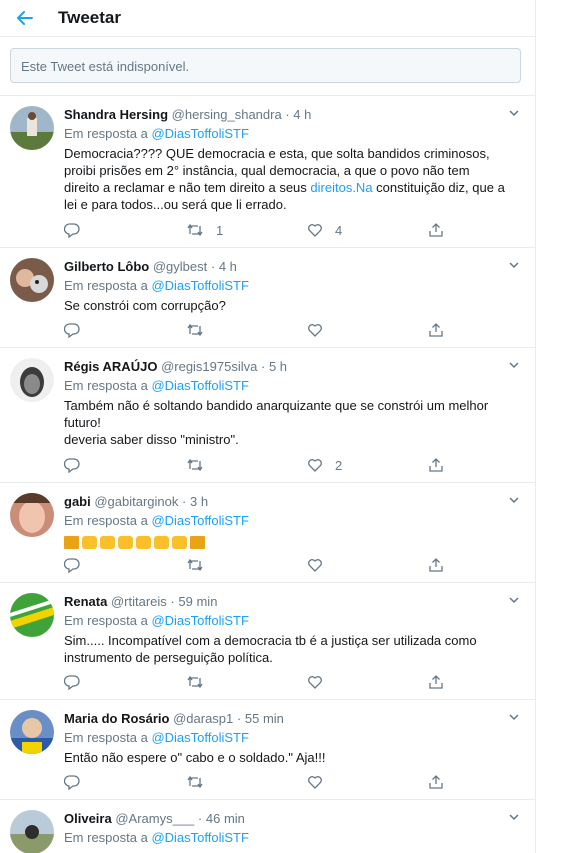 This screenshot has width=573, height=853. I want to click on heart-icon, so click(315, 465).